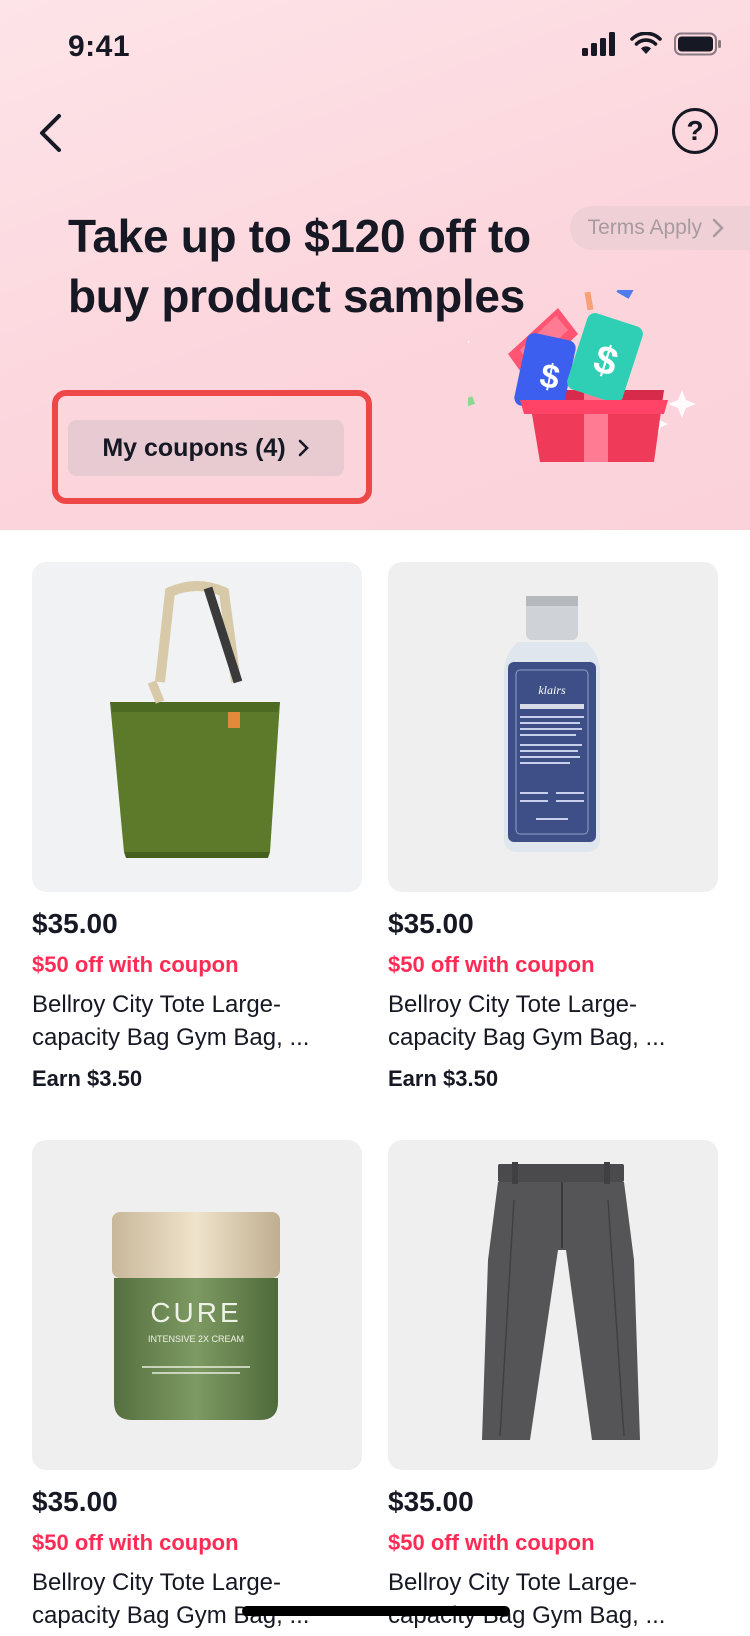 The height and width of the screenshot is (1636, 750). Describe the element at coordinates (376, 1611) in the screenshot. I see `home-indicator` at that location.